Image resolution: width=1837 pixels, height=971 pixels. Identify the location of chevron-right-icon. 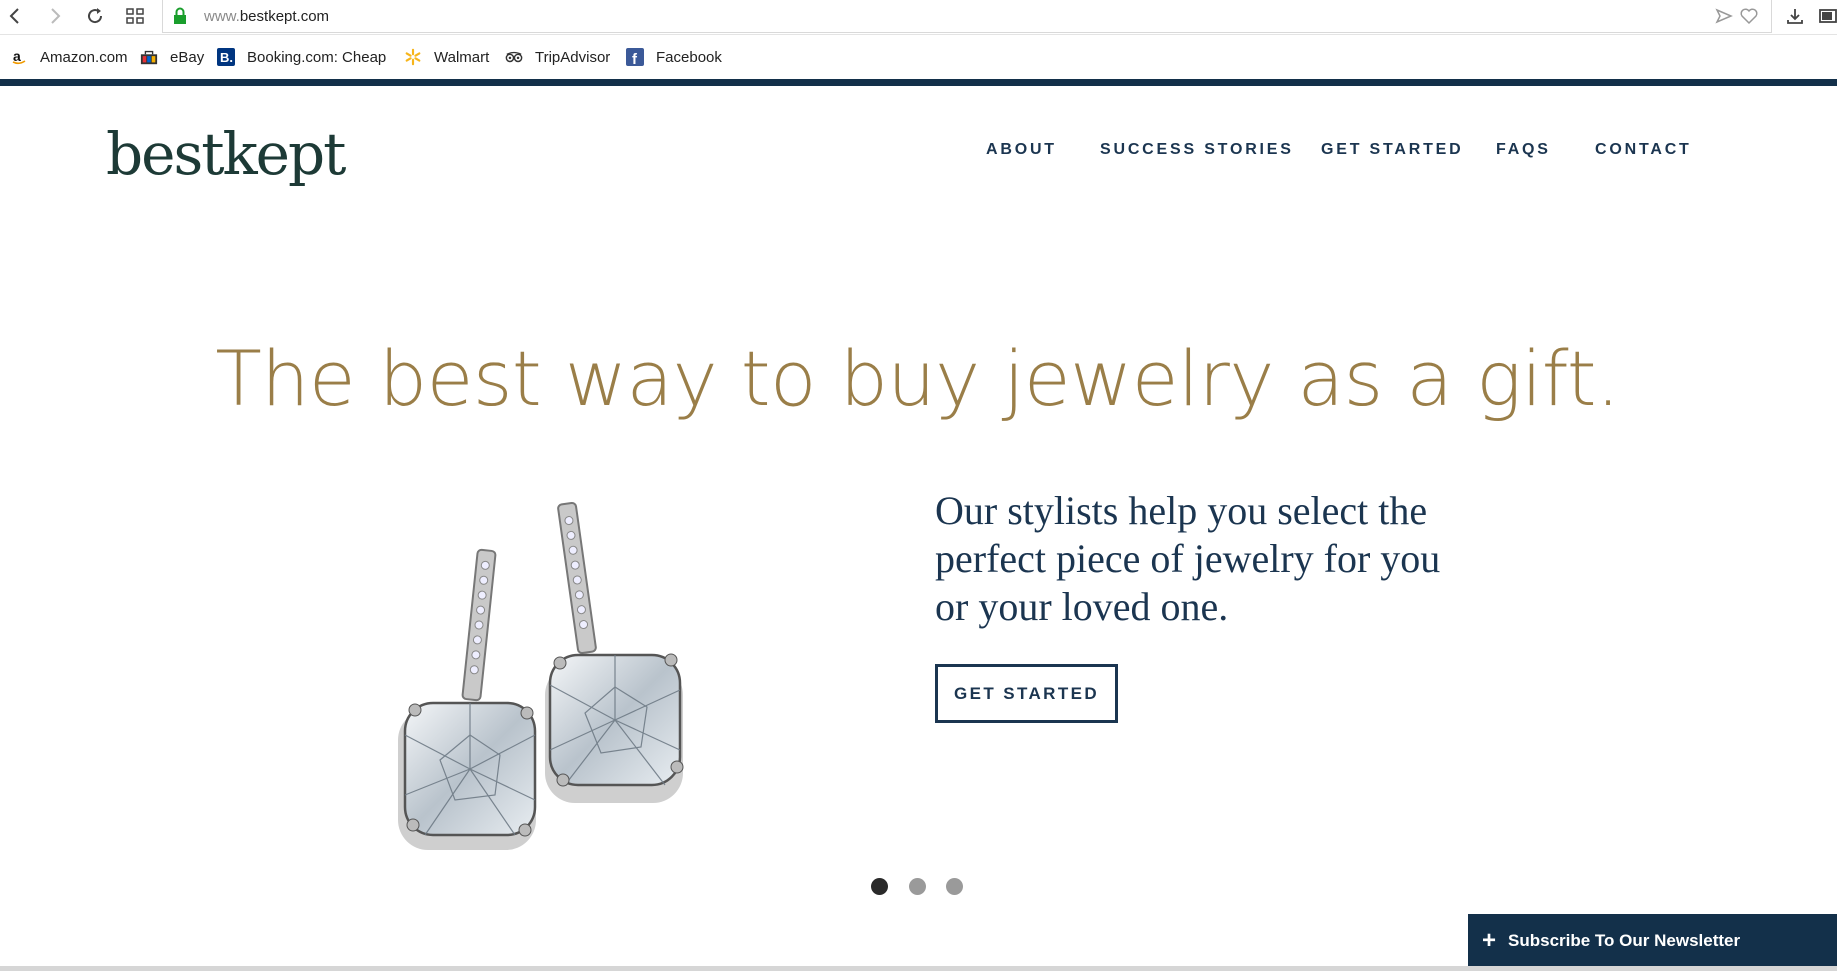
(56, 16).